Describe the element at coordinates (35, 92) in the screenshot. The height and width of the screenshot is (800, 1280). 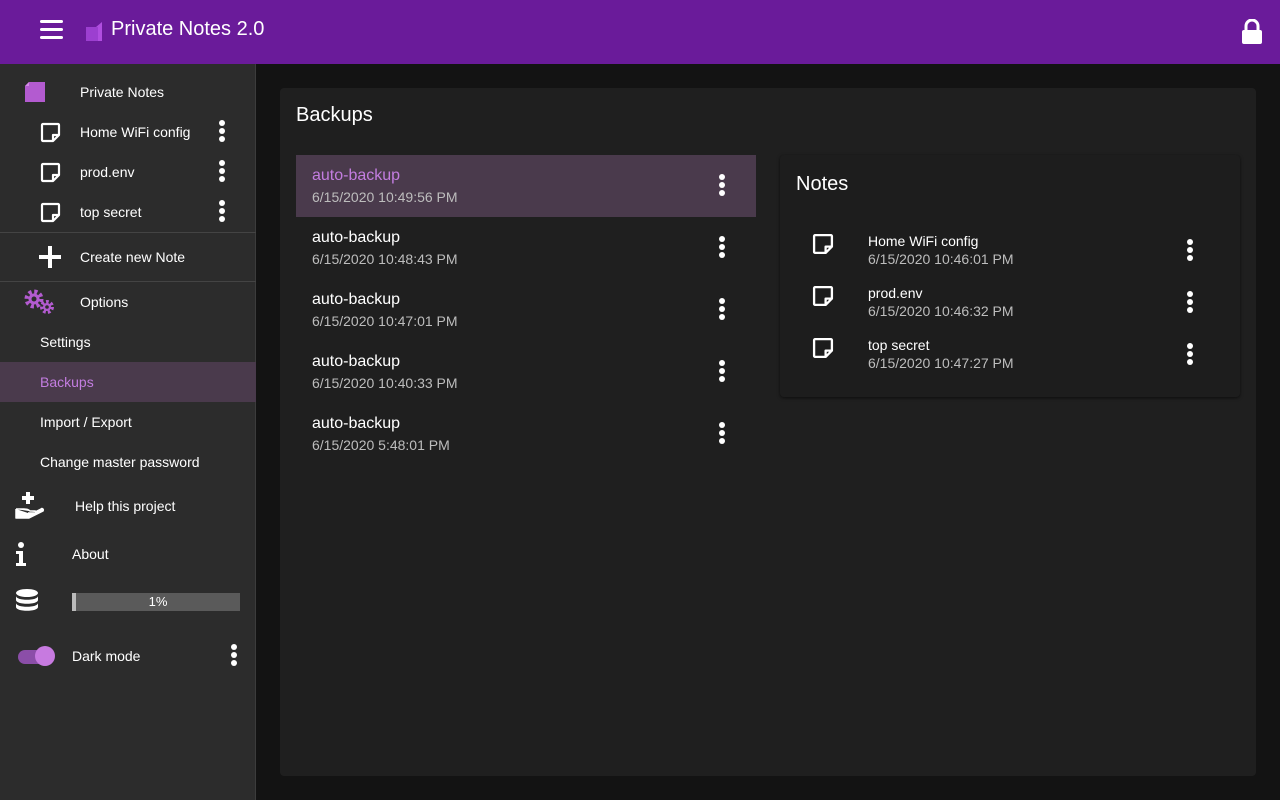
I see `notes-stack-icon` at that location.